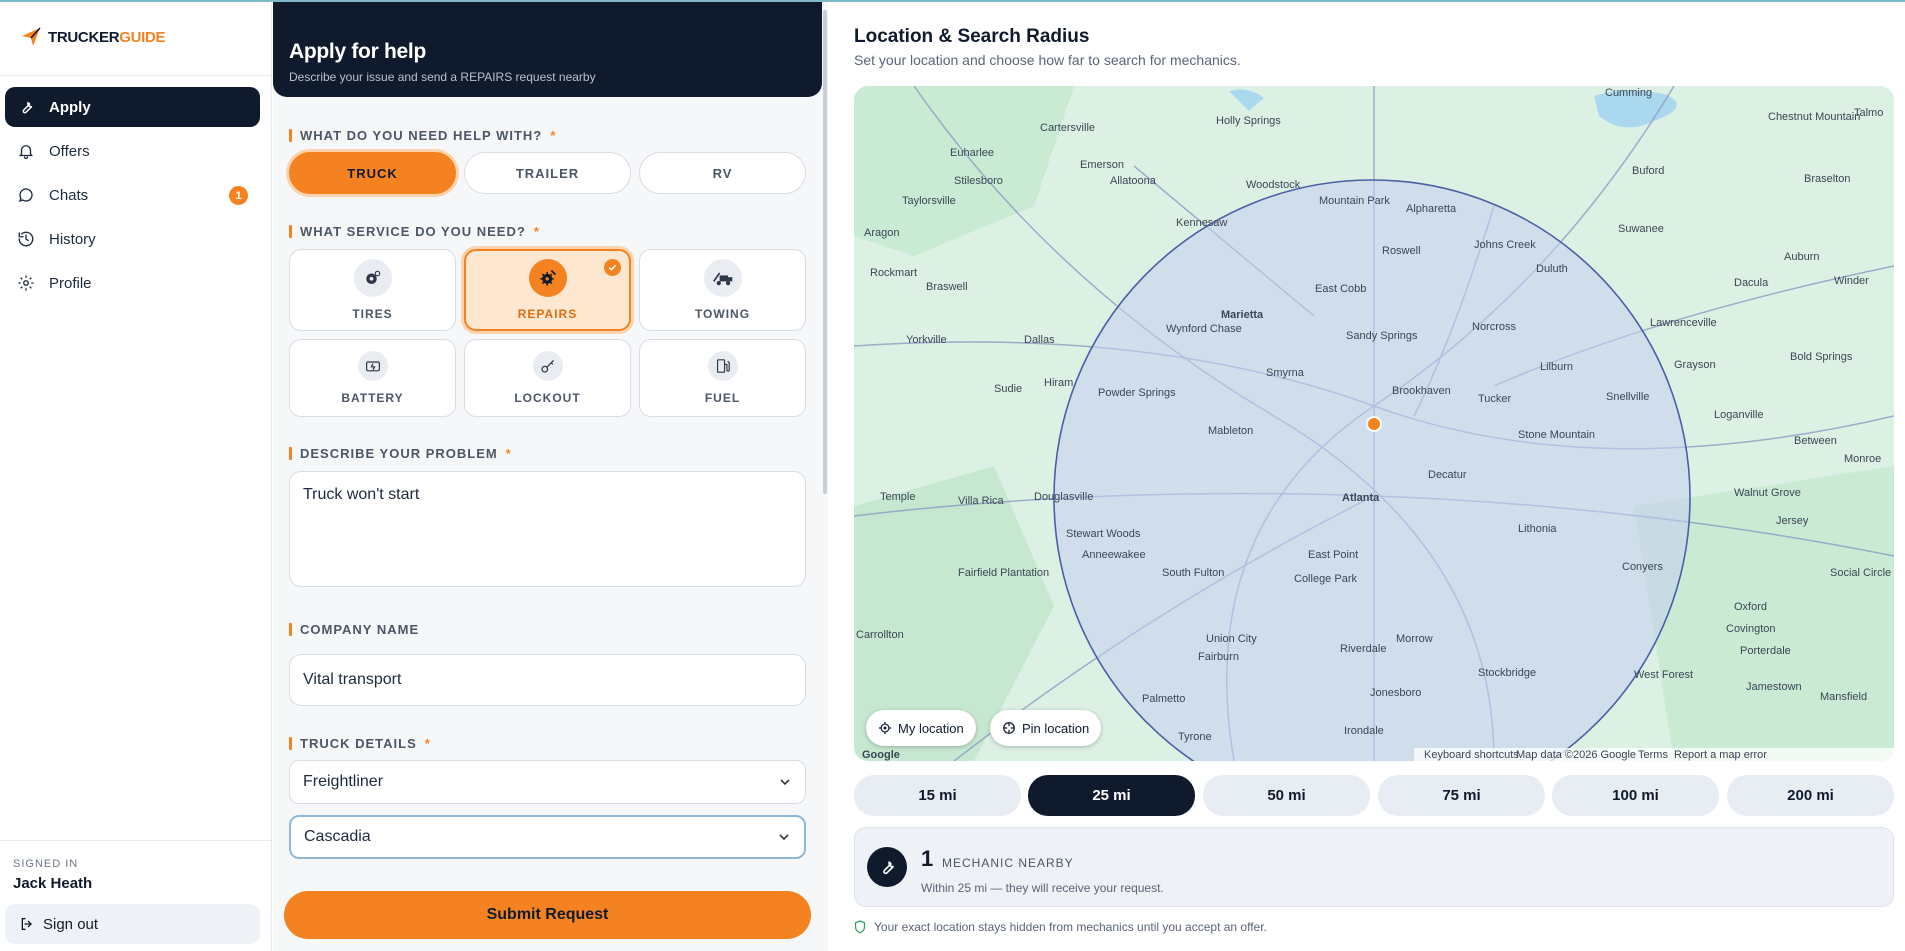 Image resolution: width=1905 pixels, height=951 pixels. Describe the element at coordinates (893, 273) in the screenshot. I see `map-label-rockmart: Rockmart` at that location.